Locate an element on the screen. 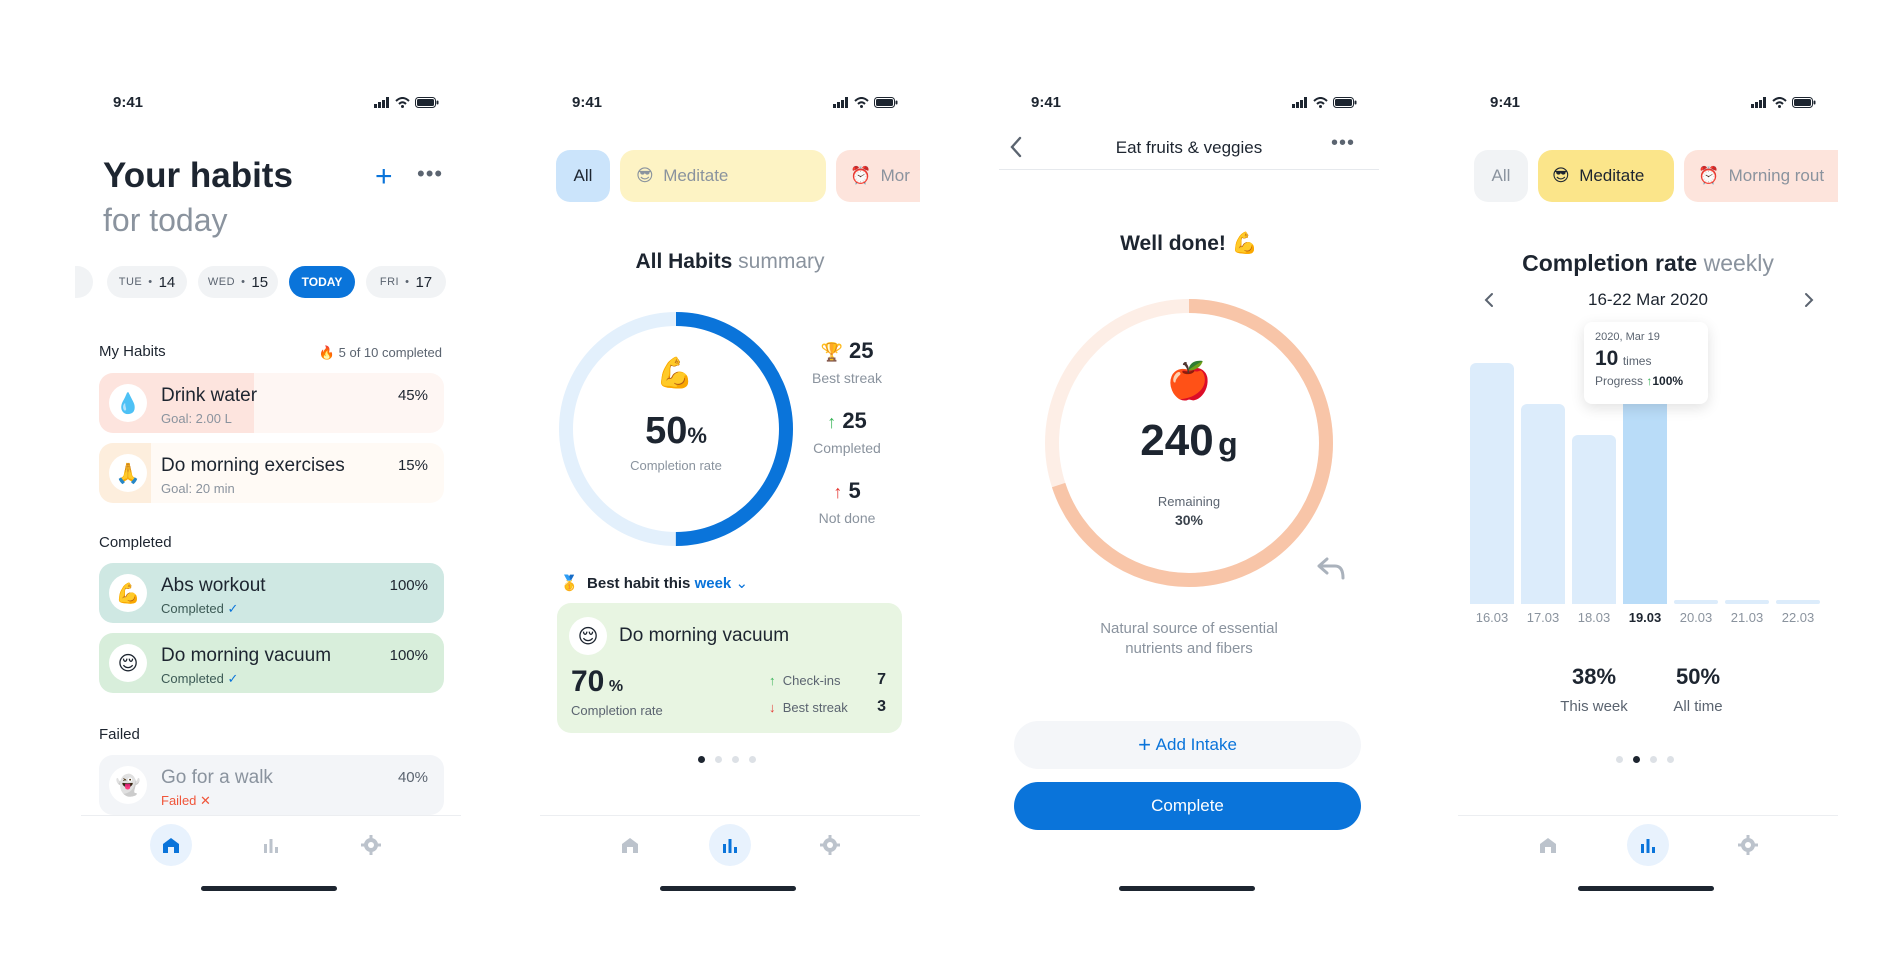 Image resolution: width=1903 pixels, height=972 pixels. habit-card-morning-vacuum: 😌 Do morning vacuum Completed ✓ 100% is located at coordinates (271, 663).